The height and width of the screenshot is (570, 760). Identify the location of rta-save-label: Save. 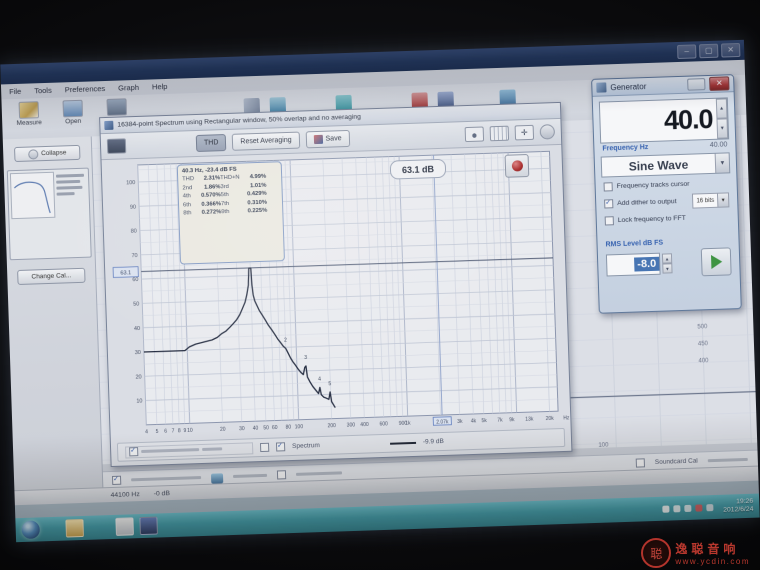
(333, 139).